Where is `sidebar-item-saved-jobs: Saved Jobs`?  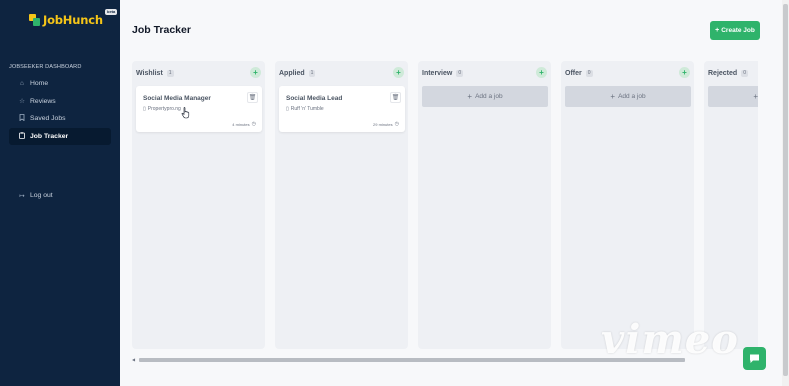
sidebar-item-saved-jobs: Saved Jobs is located at coordinates (60, 118).